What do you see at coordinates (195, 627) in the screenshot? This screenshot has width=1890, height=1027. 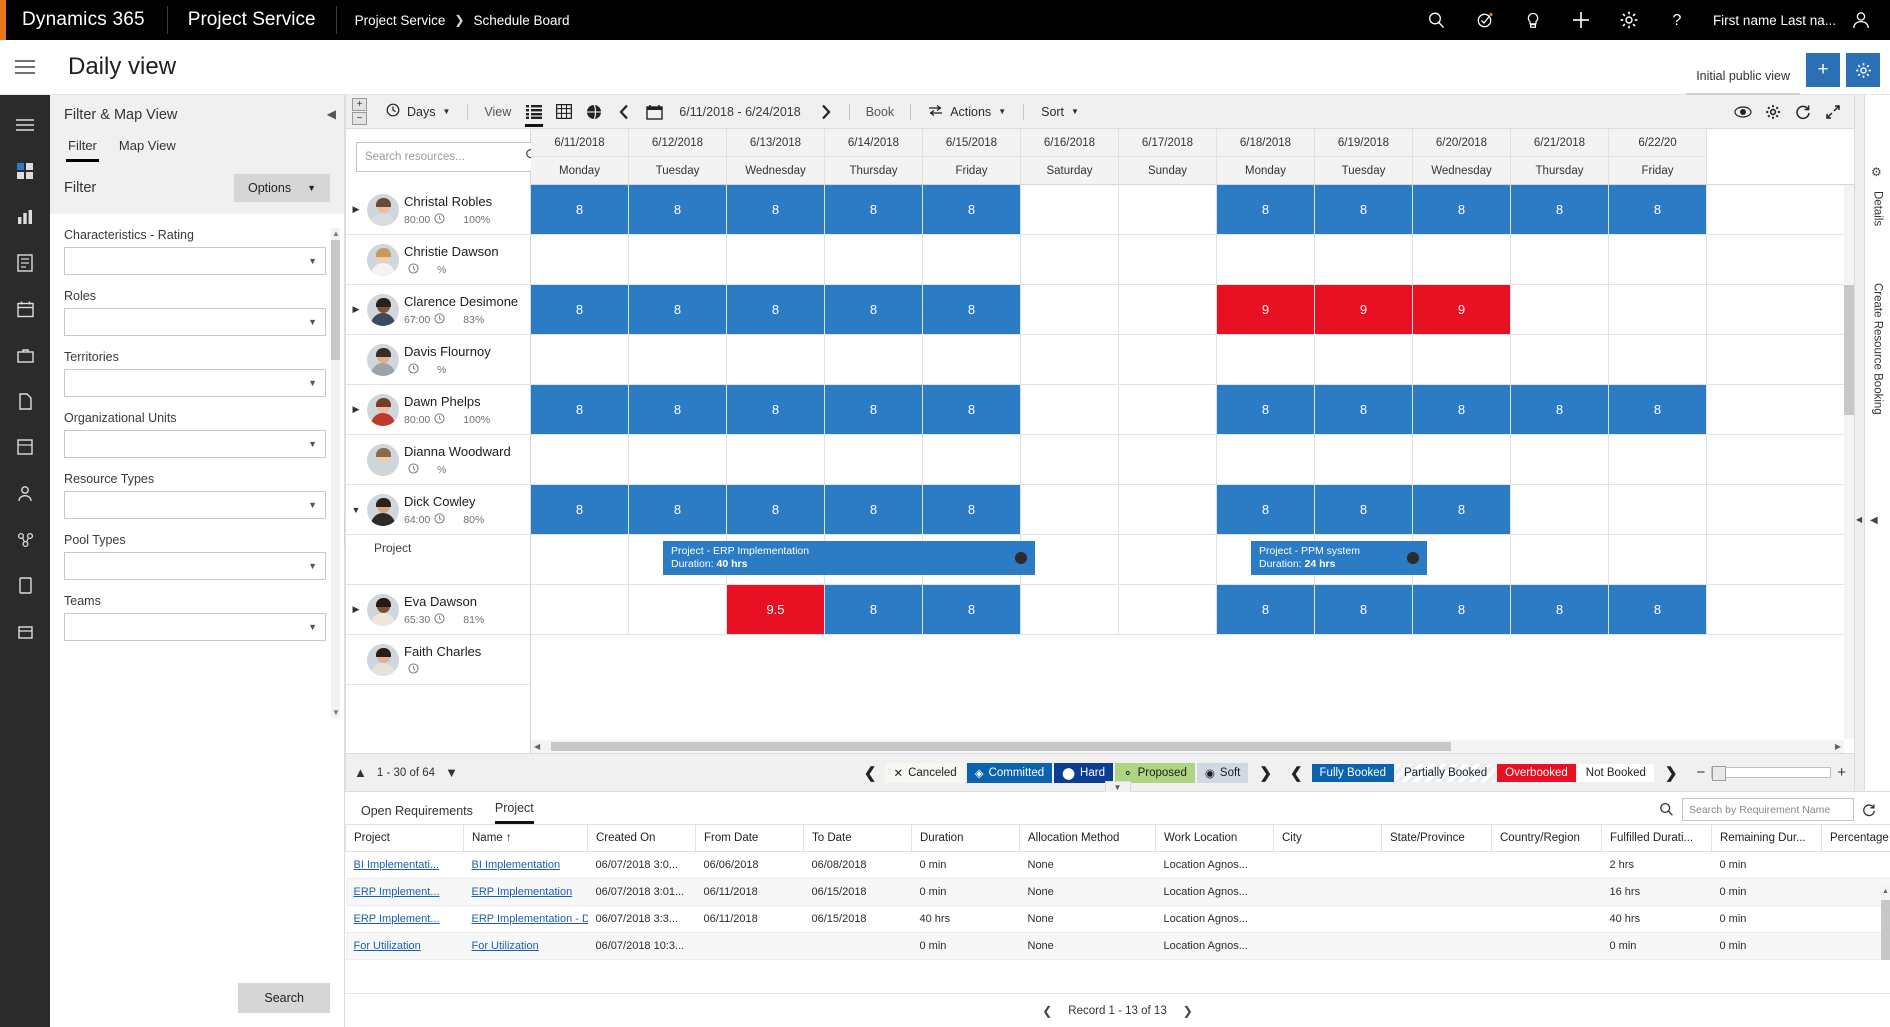 I see `input-teams: ▼` at bounding box center [195, 627].